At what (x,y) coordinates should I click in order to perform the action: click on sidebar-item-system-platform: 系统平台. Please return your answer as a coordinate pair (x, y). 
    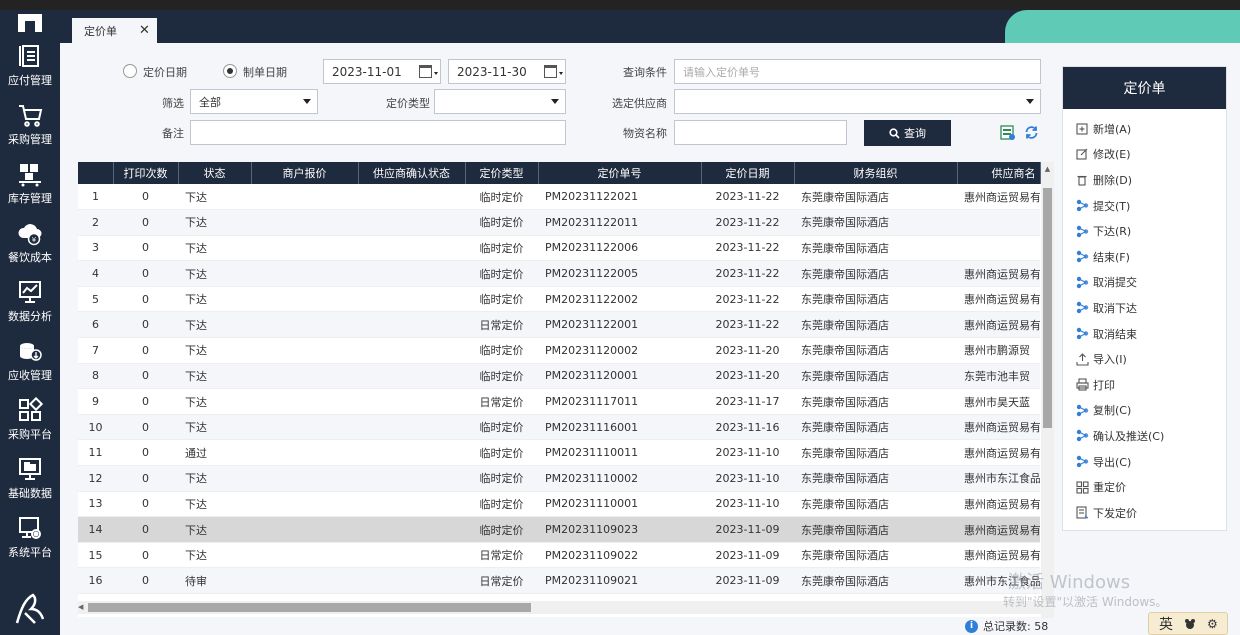
    Looking at the image, I should click on (30, 537).